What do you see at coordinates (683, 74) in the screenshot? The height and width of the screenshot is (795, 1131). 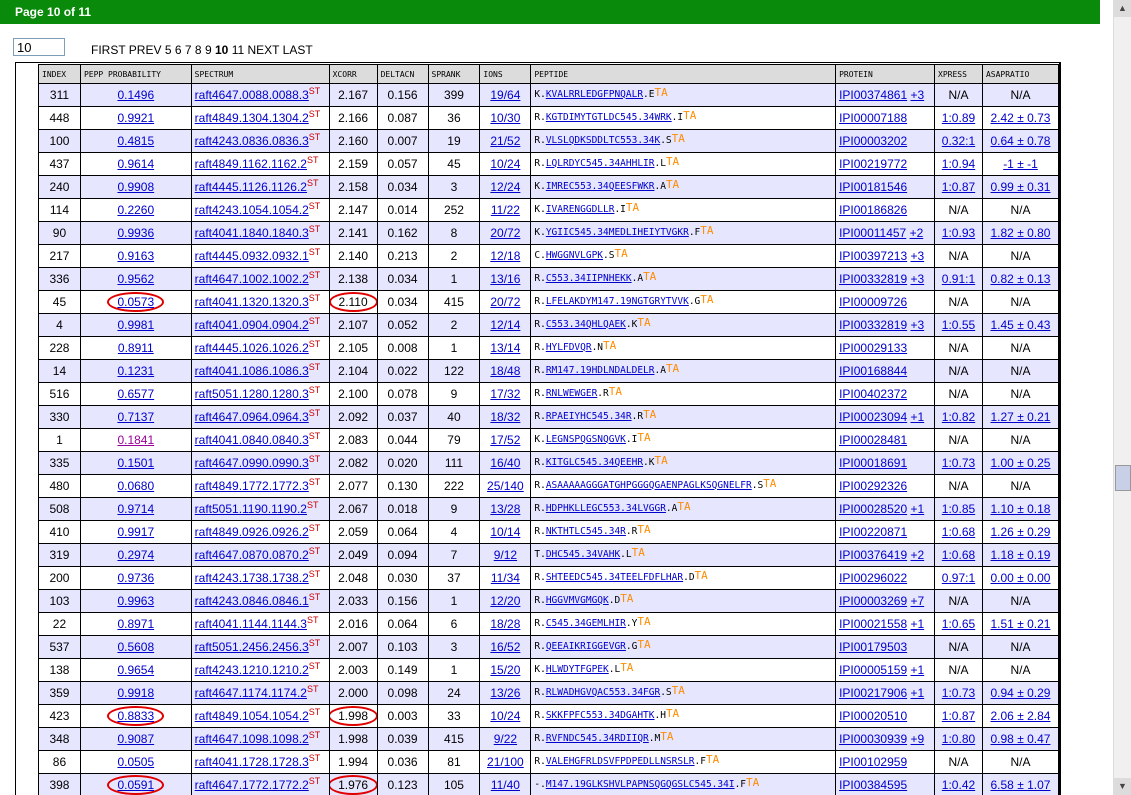 I see `column-header-peptide: PEPTIDE` at bounding box center [683, 74].